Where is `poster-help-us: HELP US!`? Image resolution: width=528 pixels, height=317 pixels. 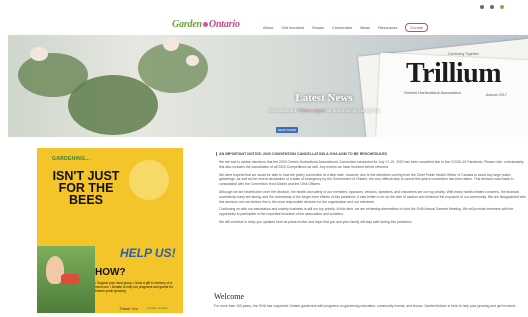 poster-help-us: HELP US! is located at coordinates (148, 253).